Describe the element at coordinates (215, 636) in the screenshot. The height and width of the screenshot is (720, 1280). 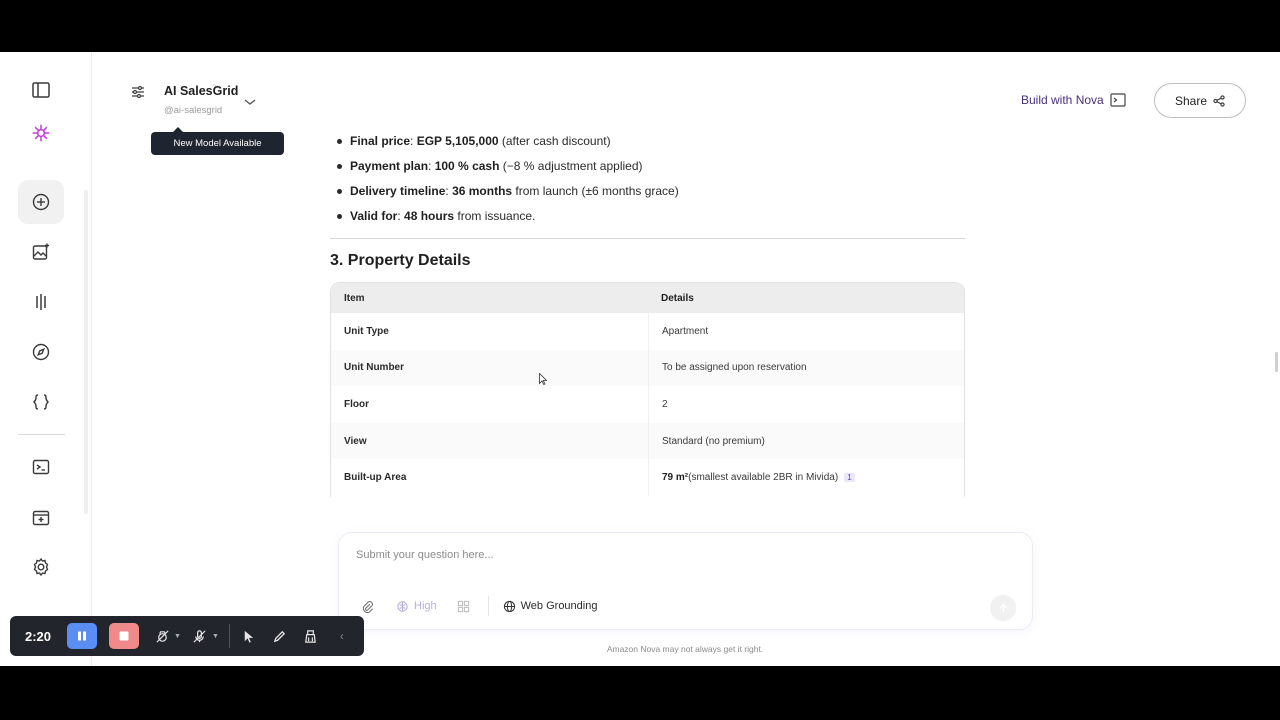
I see `microphone-options-chevron-icon: ▼` at that location.